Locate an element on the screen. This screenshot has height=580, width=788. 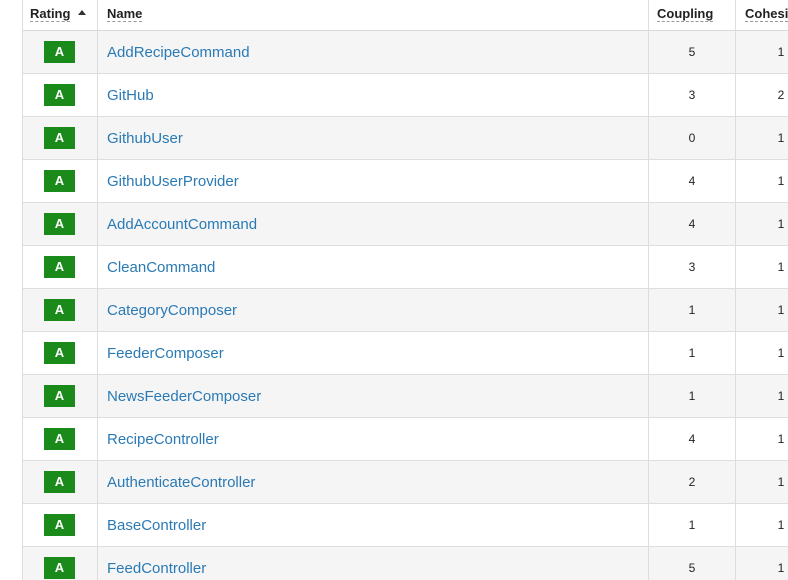
class-name-link: CategoryComposer is located at coordinates (172, 310).